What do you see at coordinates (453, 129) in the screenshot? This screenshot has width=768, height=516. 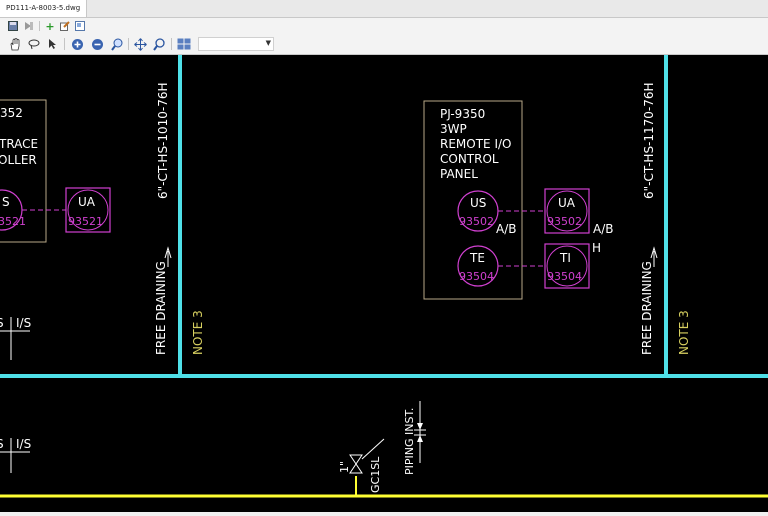 I see `panel-line1: 3WP` at bounding box center [453, 129].